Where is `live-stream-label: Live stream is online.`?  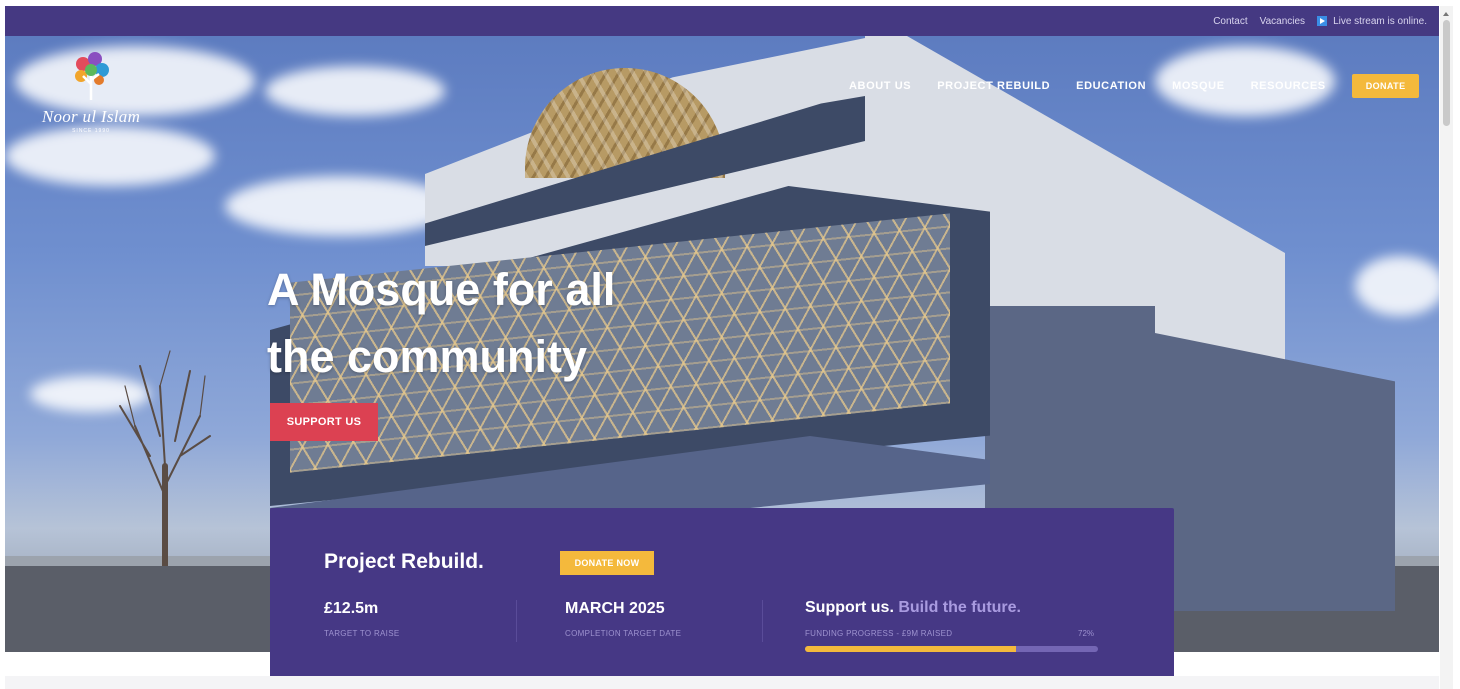
live-stream-label: Live stream is online. is located at coordinates (1380, 21).